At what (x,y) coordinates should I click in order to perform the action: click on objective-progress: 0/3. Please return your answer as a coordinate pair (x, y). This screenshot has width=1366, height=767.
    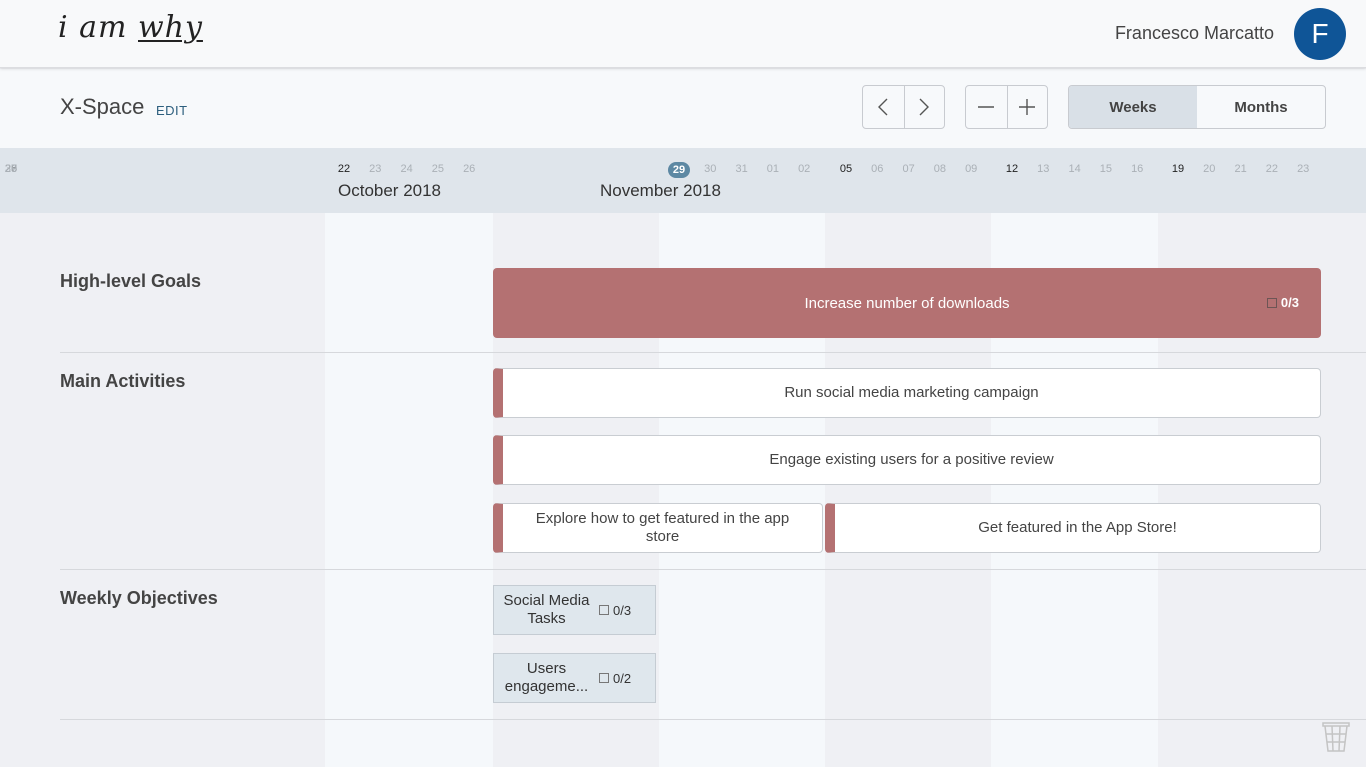
    Looking at the image, I should click on (615, 610).